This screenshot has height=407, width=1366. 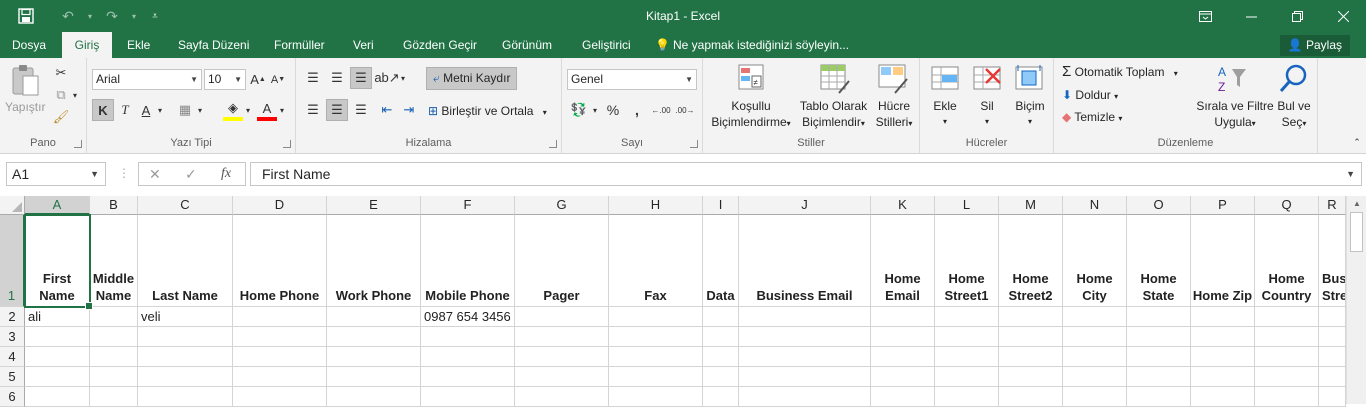 What do you see at coordinates (337, 110) in the screenshot?
I see `align-center-icon: ☰` at bounding box center [337, 110].